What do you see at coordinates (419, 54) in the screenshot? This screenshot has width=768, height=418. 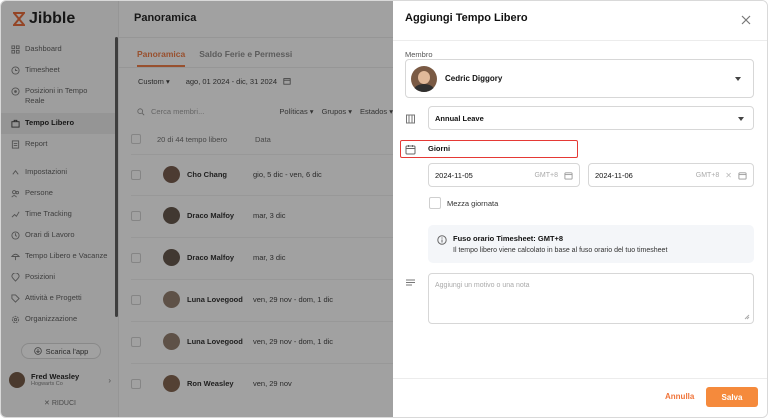 I see `member-label: Membro` at bounding box center [419, 54].